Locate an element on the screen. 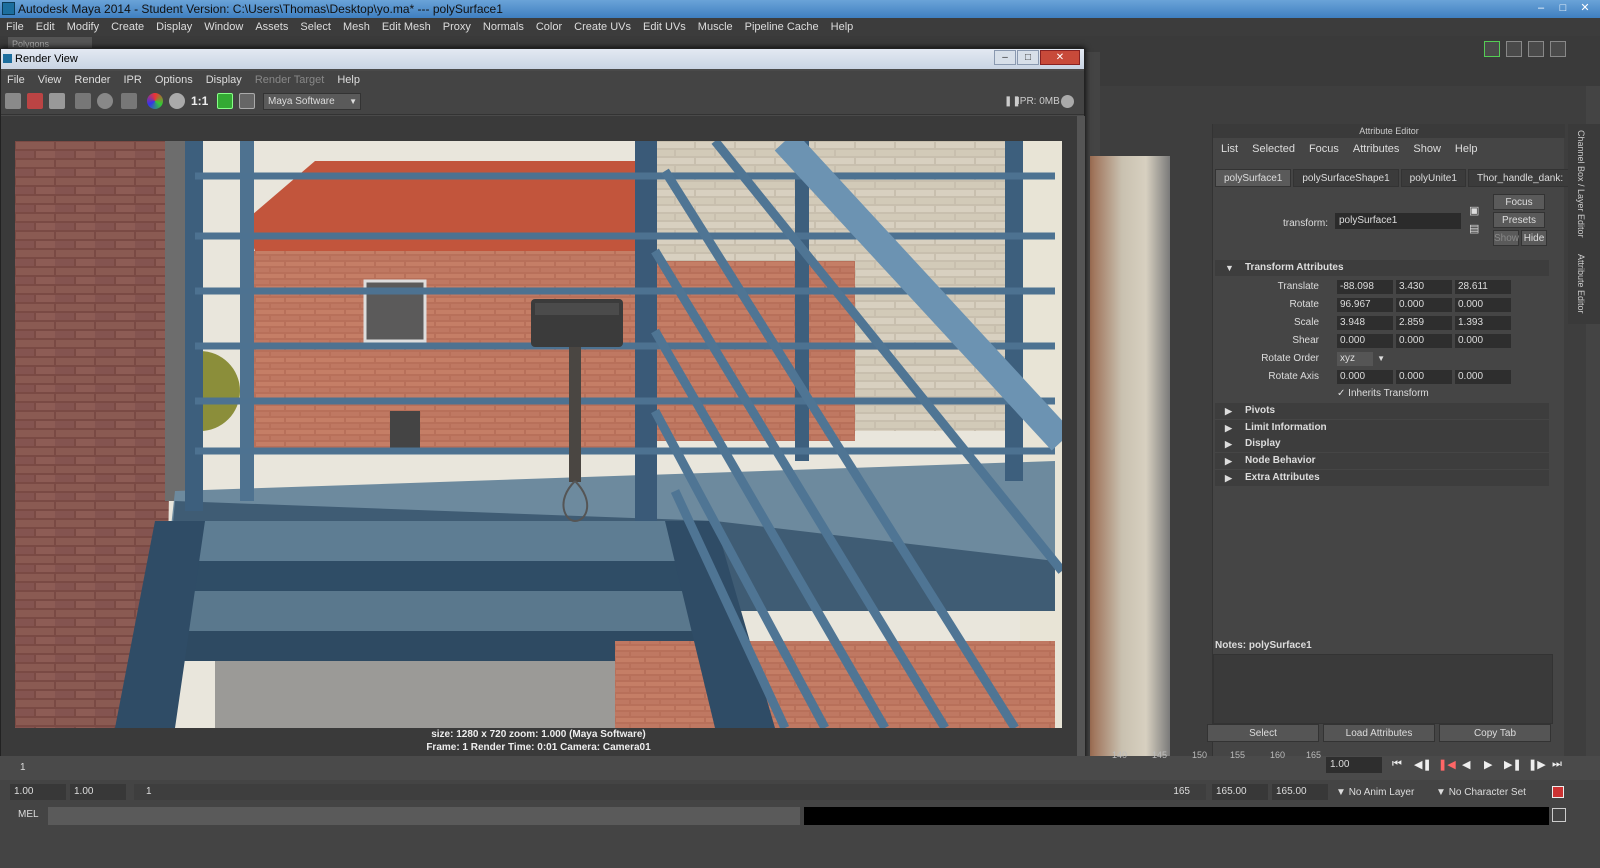  rgb-channels-icon is located at coordinates (155, 101).